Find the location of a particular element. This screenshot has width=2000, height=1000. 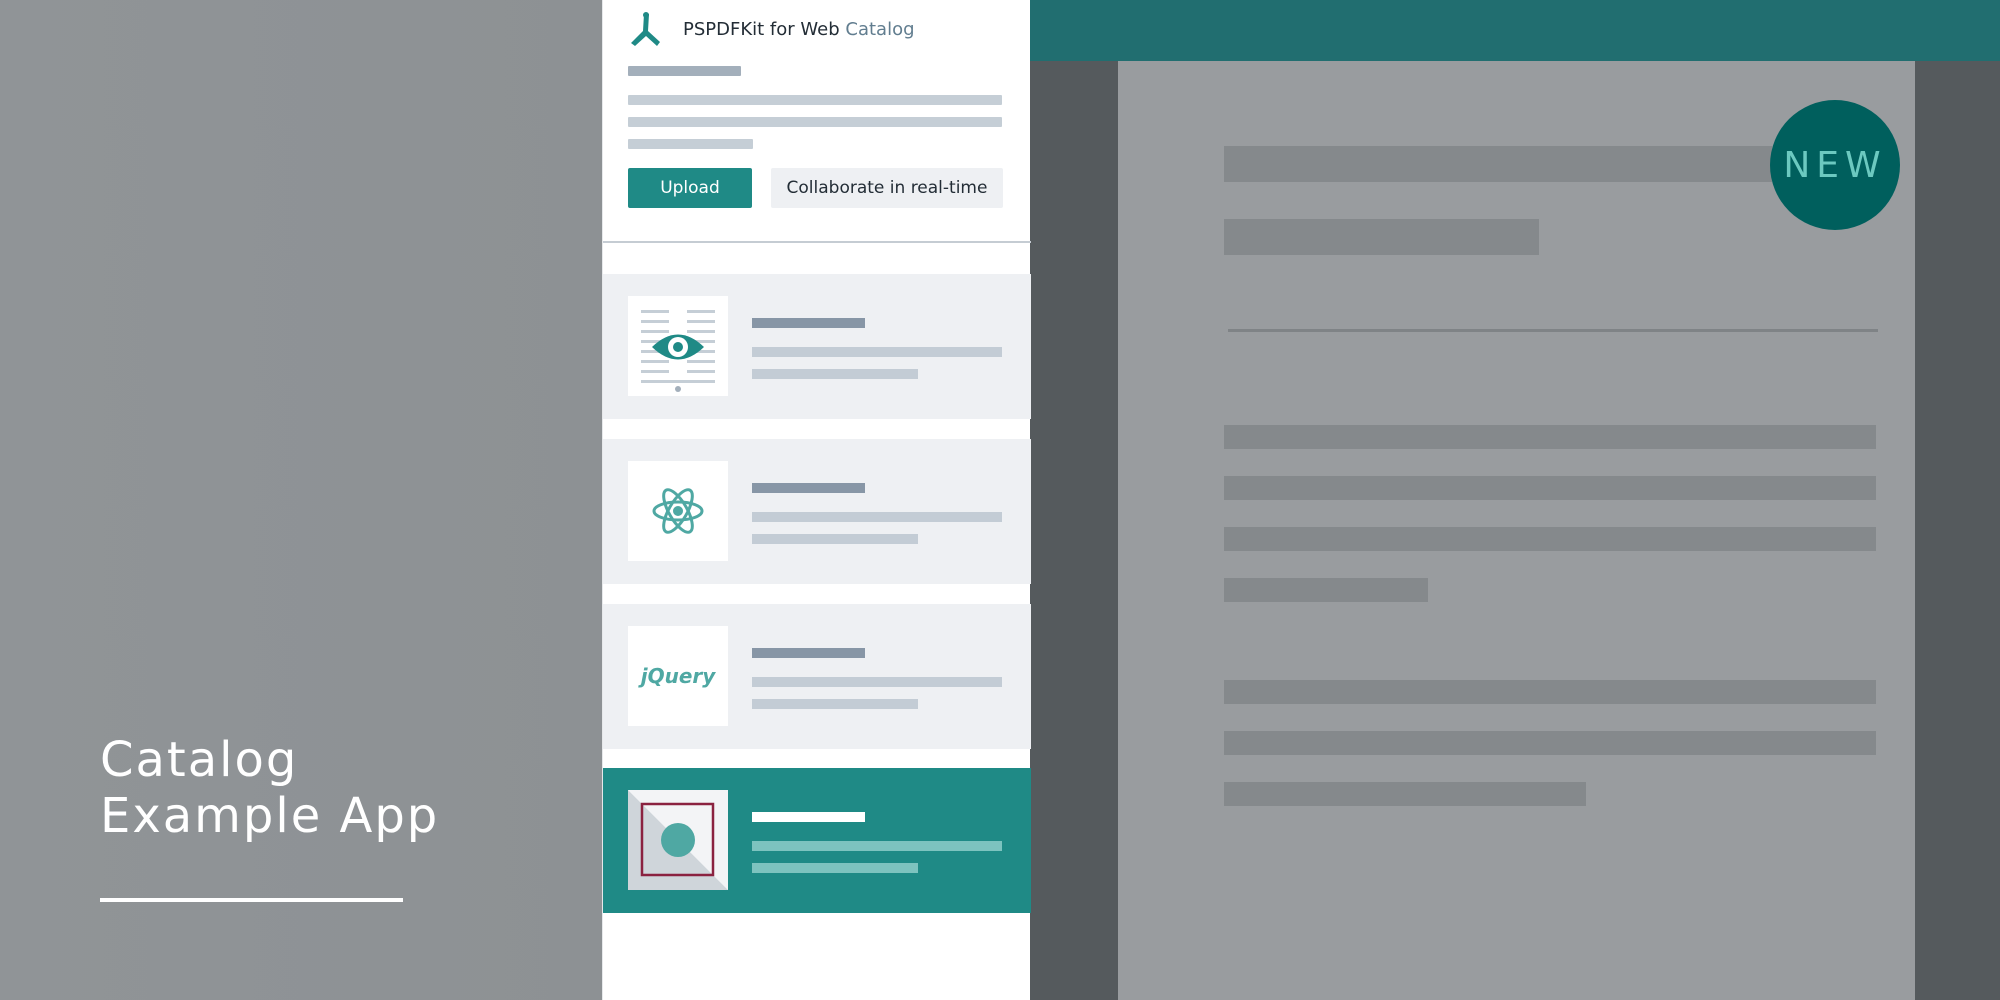

react-icon is located at coordinates (678, 511).